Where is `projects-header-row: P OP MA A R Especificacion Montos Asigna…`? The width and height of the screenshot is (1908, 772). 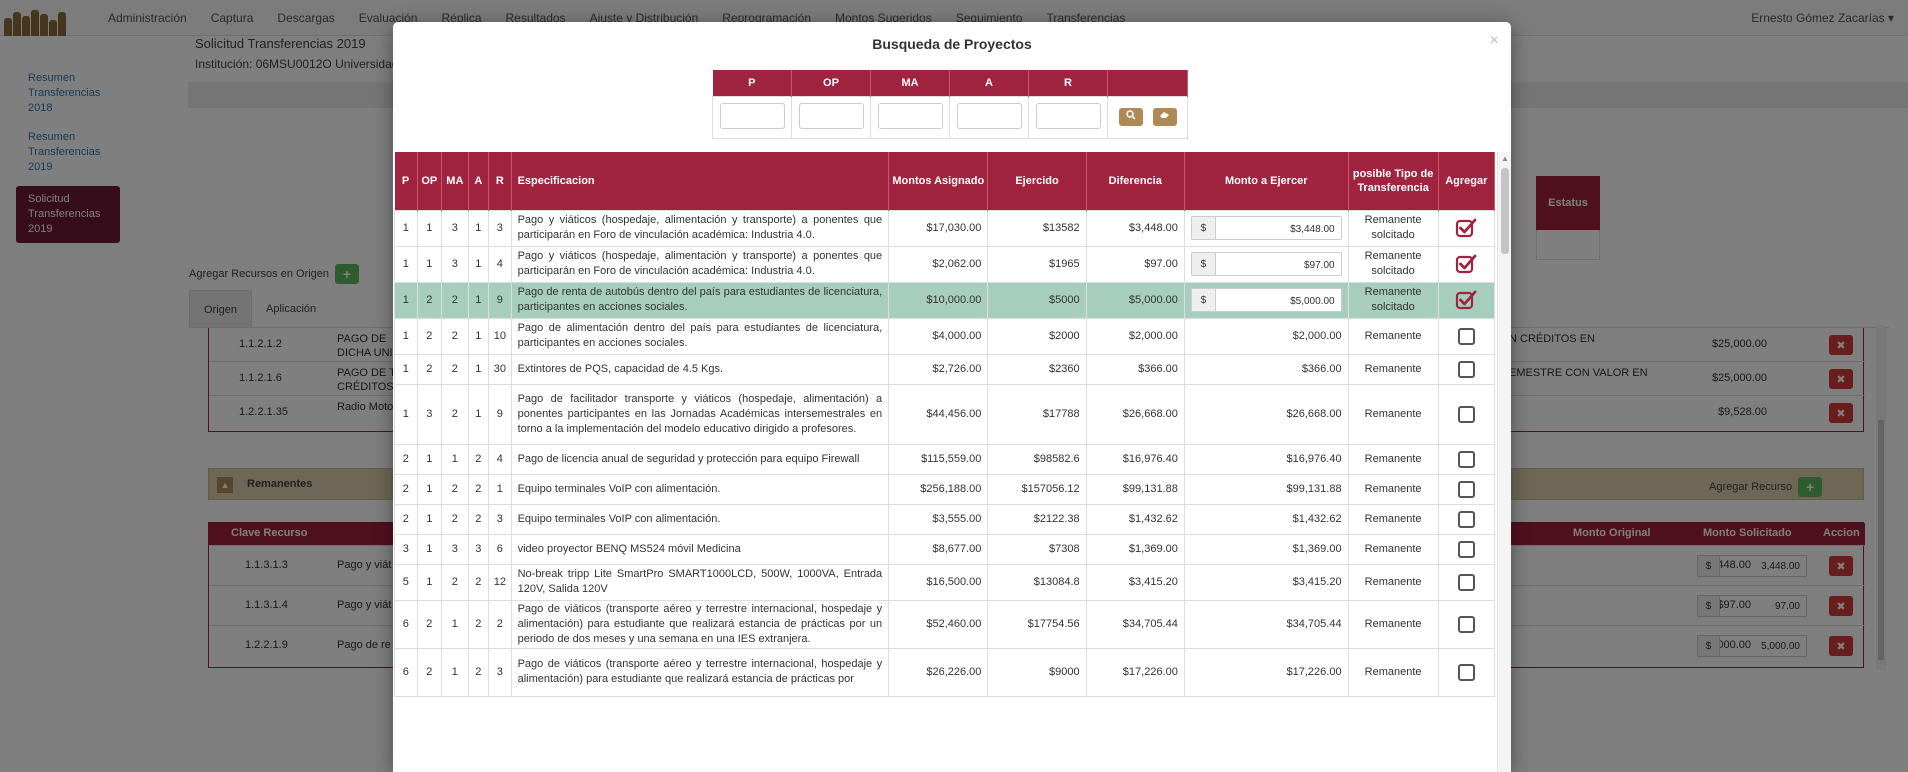
projects-header-row: P OP MA A R Especificacion Montos Asigna… is located at coordinates (945, 181).